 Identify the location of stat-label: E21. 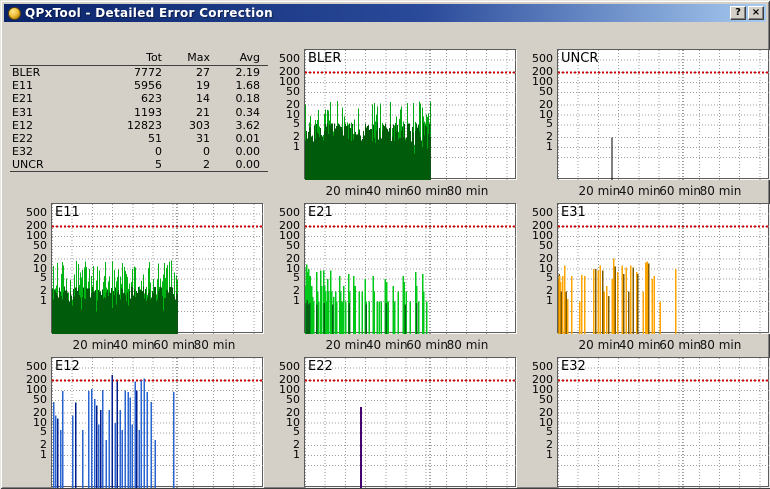
(22, 99).